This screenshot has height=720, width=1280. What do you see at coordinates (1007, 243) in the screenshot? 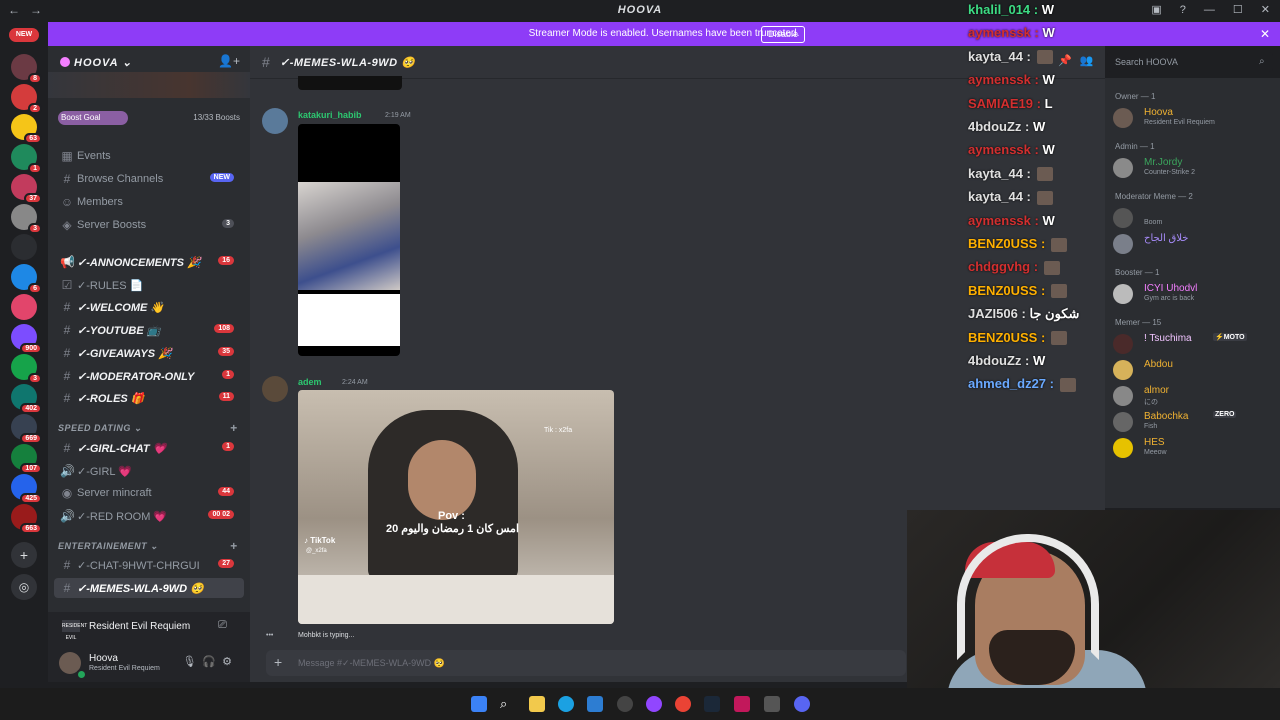
I see `overlay-username: BENZ0USS :` at bounding box center [1007, 243].